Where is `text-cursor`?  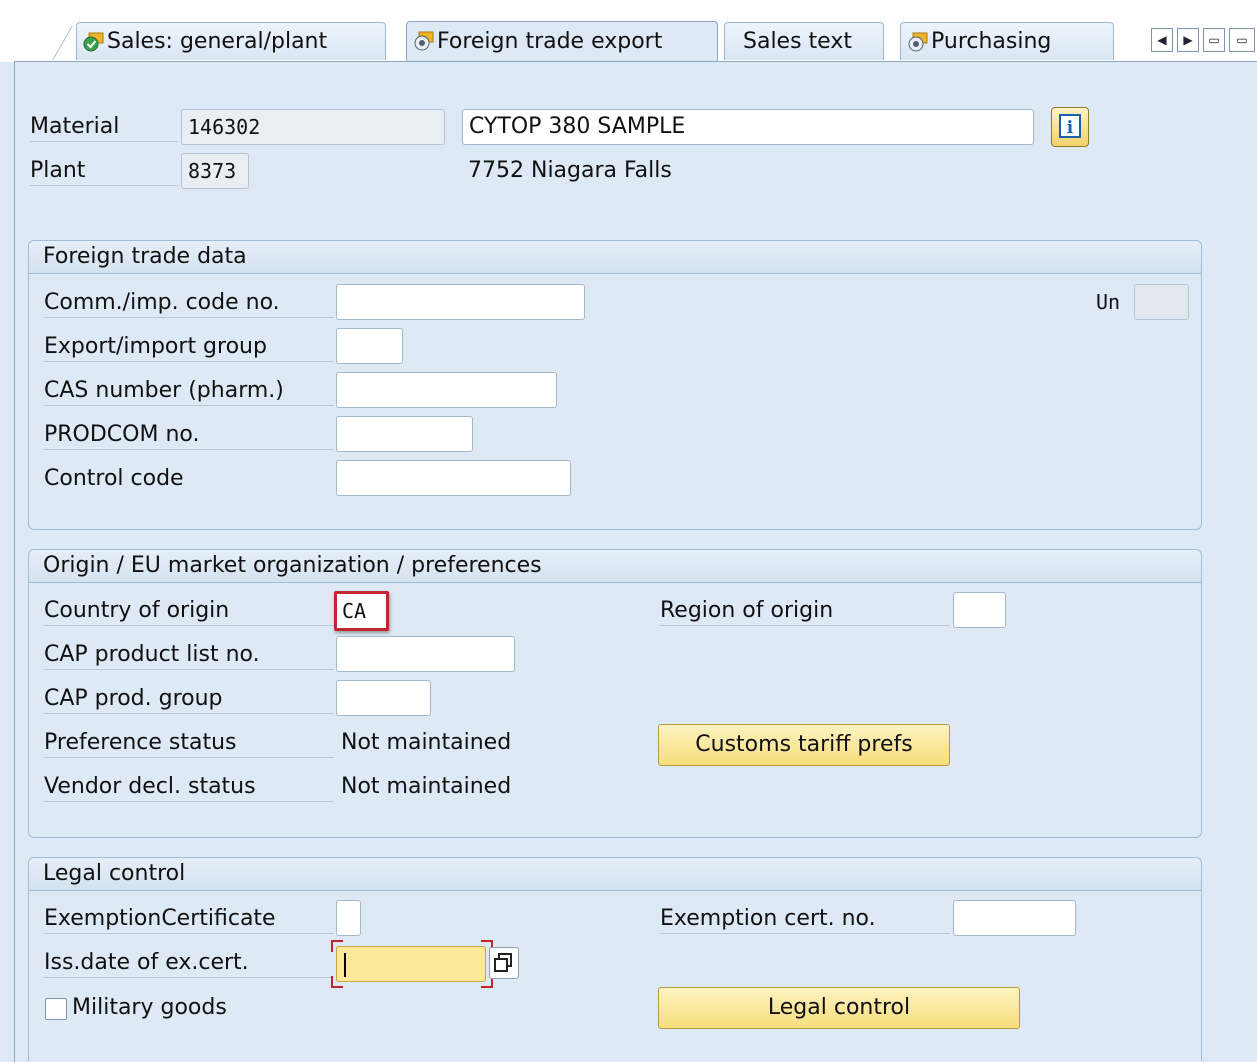
text-cursor is located at coordinates (345, 965).